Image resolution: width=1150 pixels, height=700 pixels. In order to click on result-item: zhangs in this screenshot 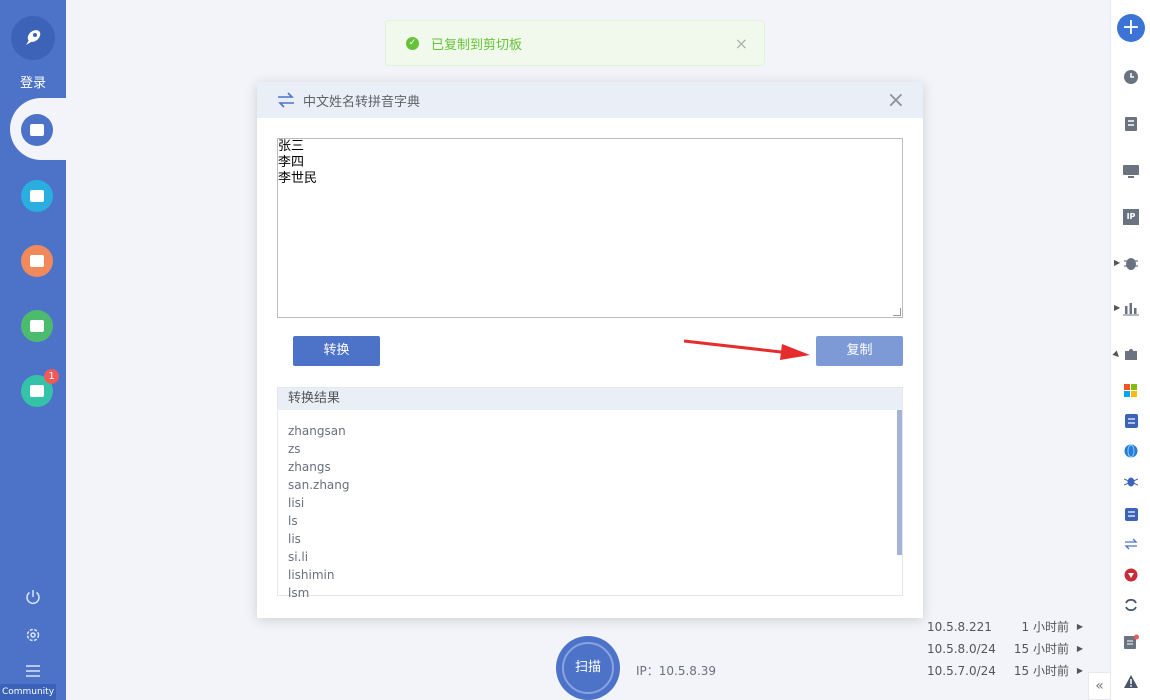, I will do `click(309, 467)`.